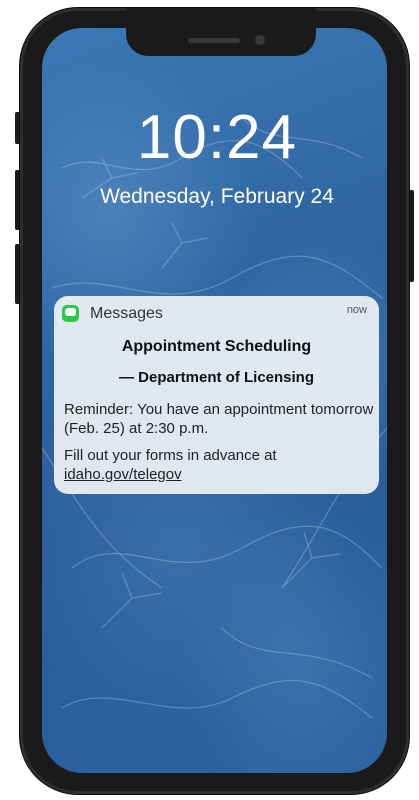 The image size is (419, 800). I want to click on telegov-link: idaho.gov/telegov, so click(123, 474).